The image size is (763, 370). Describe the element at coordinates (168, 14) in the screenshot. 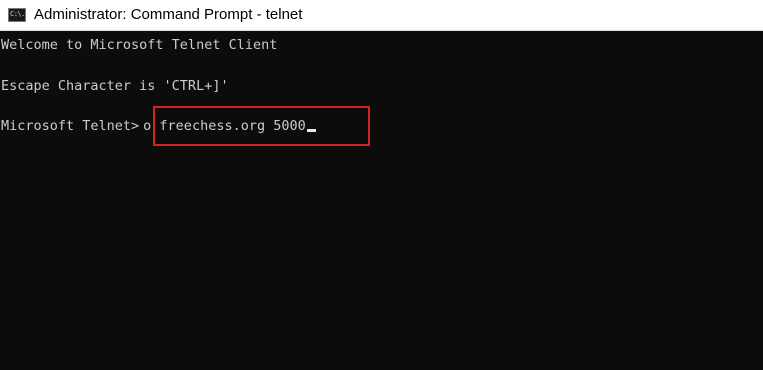

I see `window-title: Administrator: Command Prompt - telnet` at that location.